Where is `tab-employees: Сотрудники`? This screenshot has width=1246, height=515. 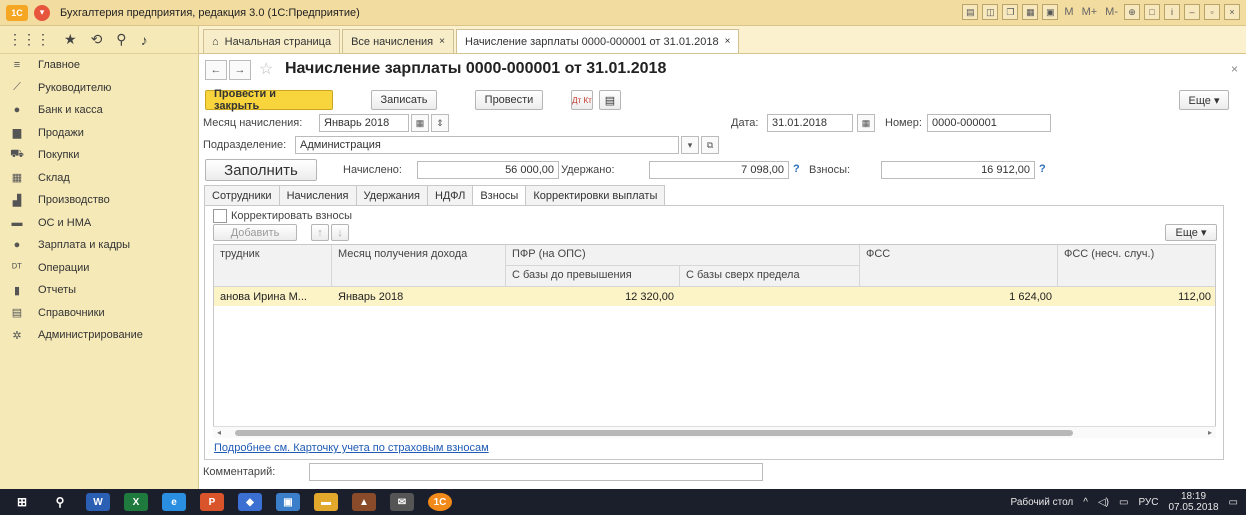 tab-employees: Сотрудники is located at coordinates (242, 195).